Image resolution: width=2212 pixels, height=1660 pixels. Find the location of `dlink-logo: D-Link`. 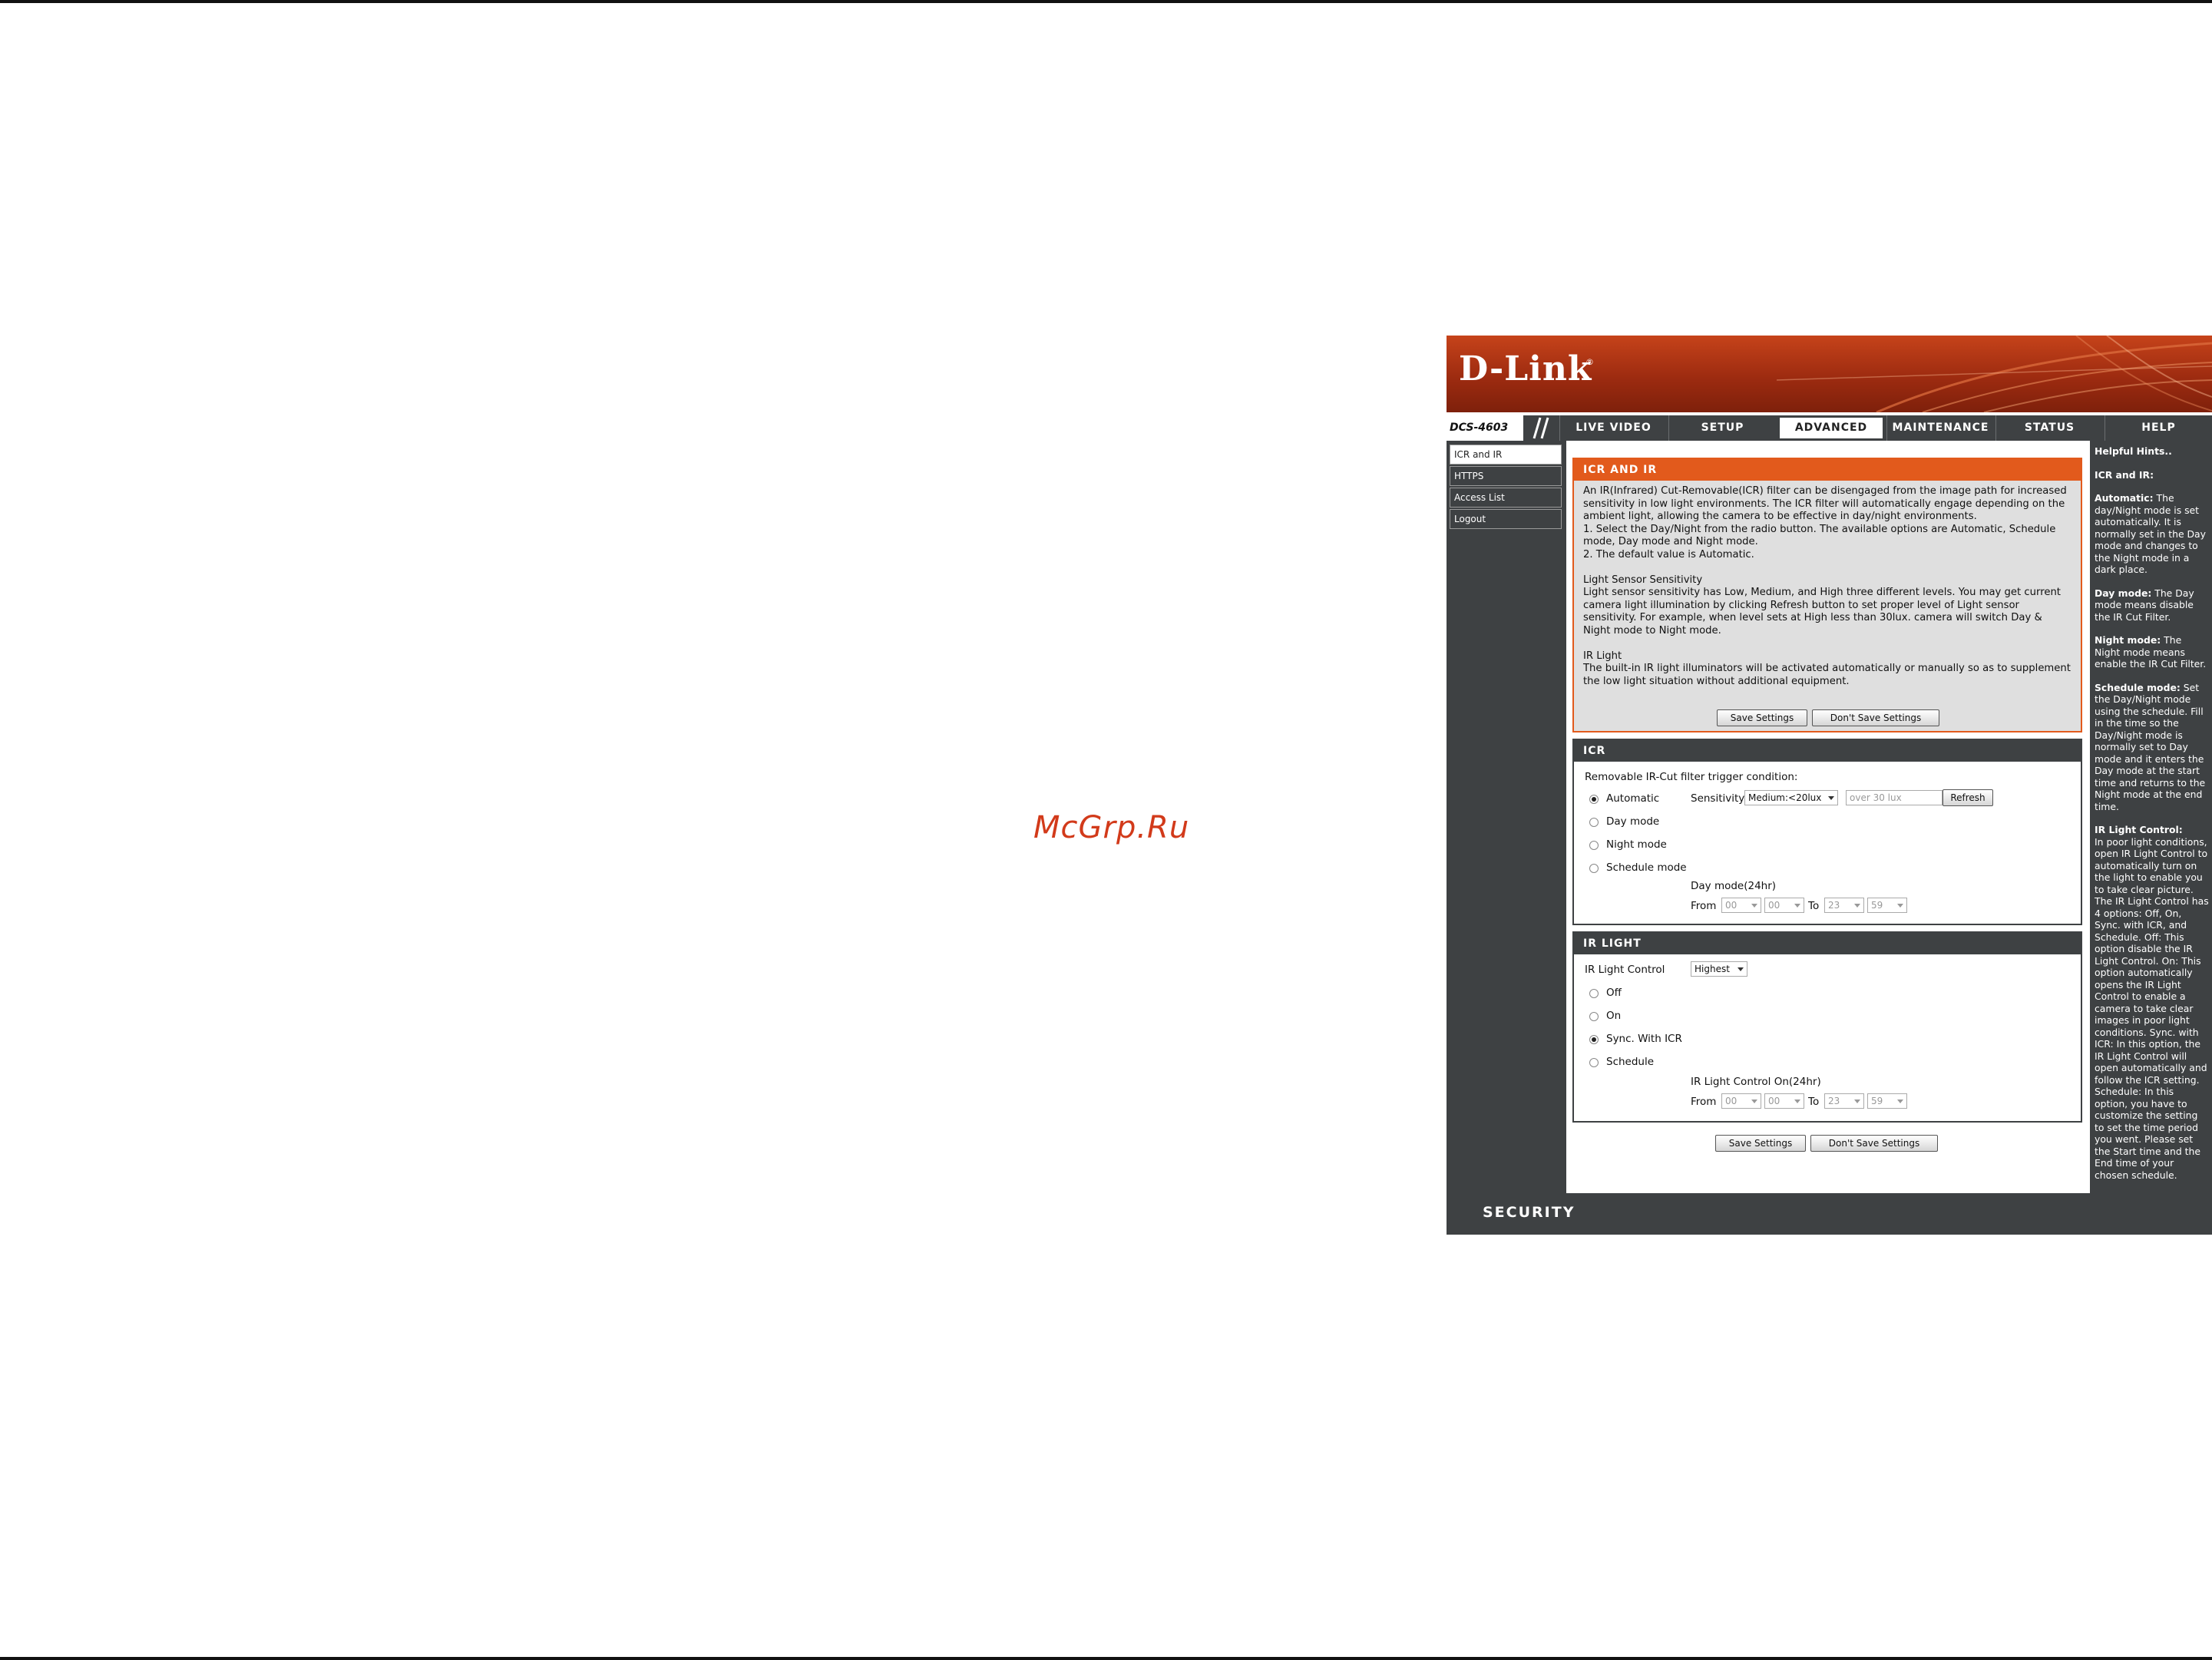

dlink-logo: D-Link is located at coordinates (1526, 369).